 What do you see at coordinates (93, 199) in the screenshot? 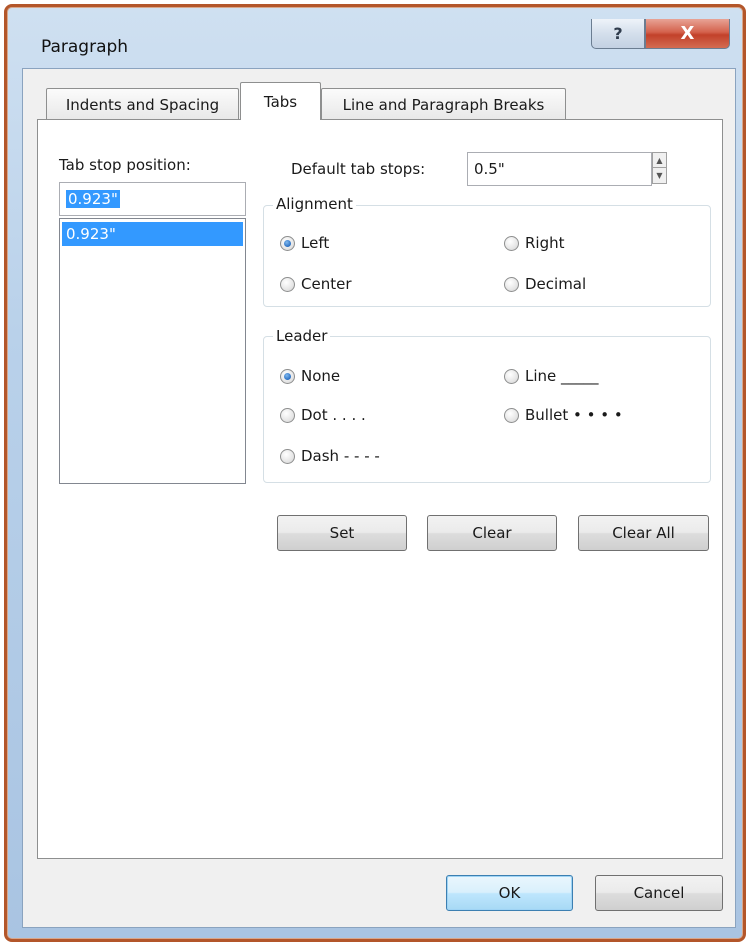
I see `tab-stop-position-value: 0.923"` at bounding box center [93, 199].